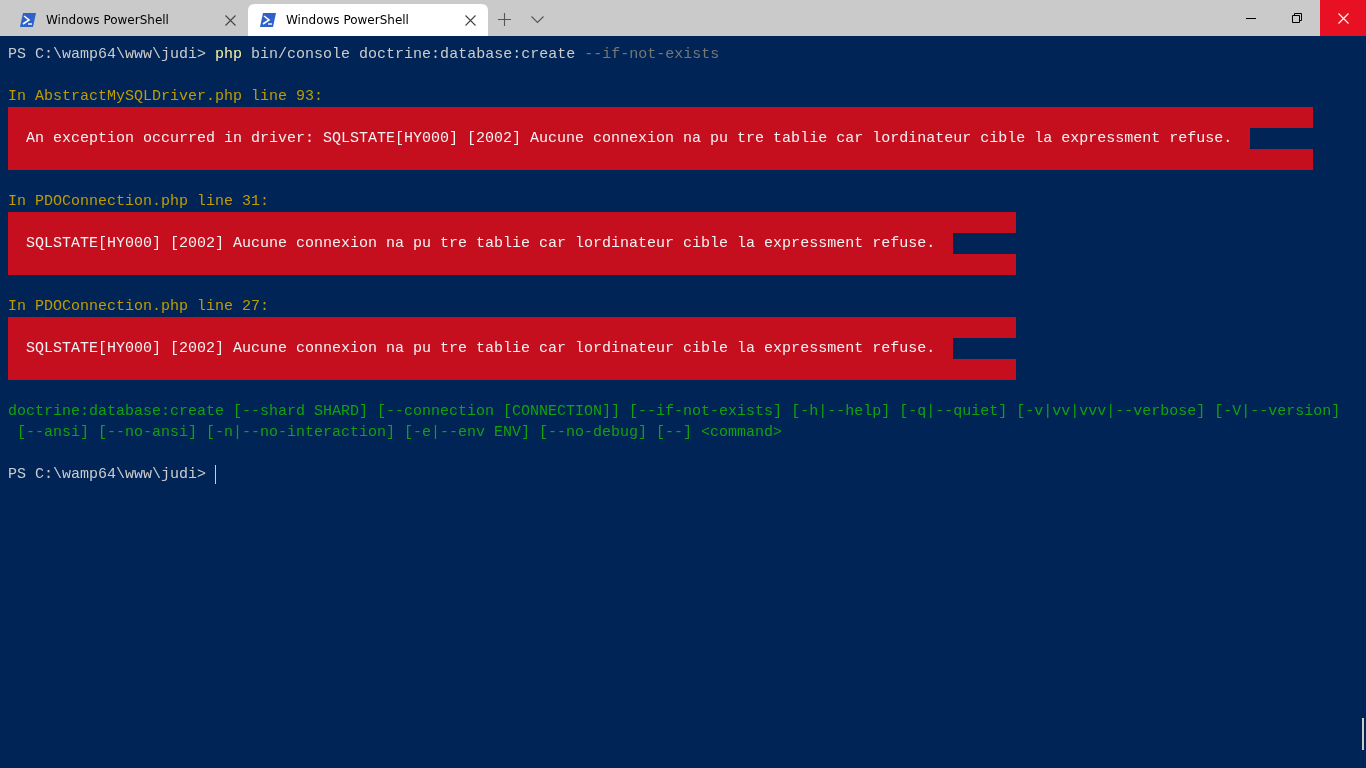 The width and height of the screenshot is (1366, 768). I want to click on command-name: php, so click(229, 54).